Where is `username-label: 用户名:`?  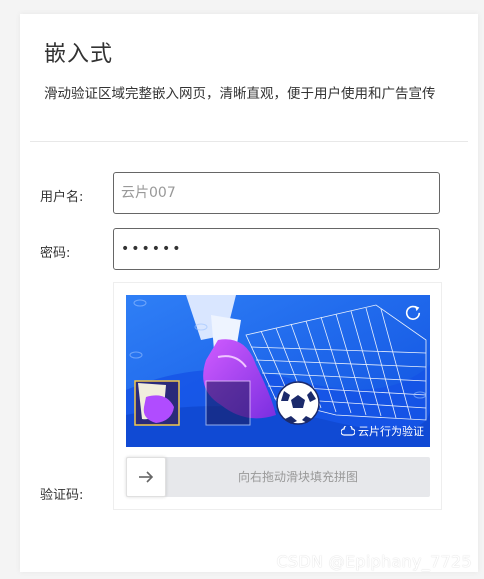 username-label: 用户名: is located at coordinates (62, 197).